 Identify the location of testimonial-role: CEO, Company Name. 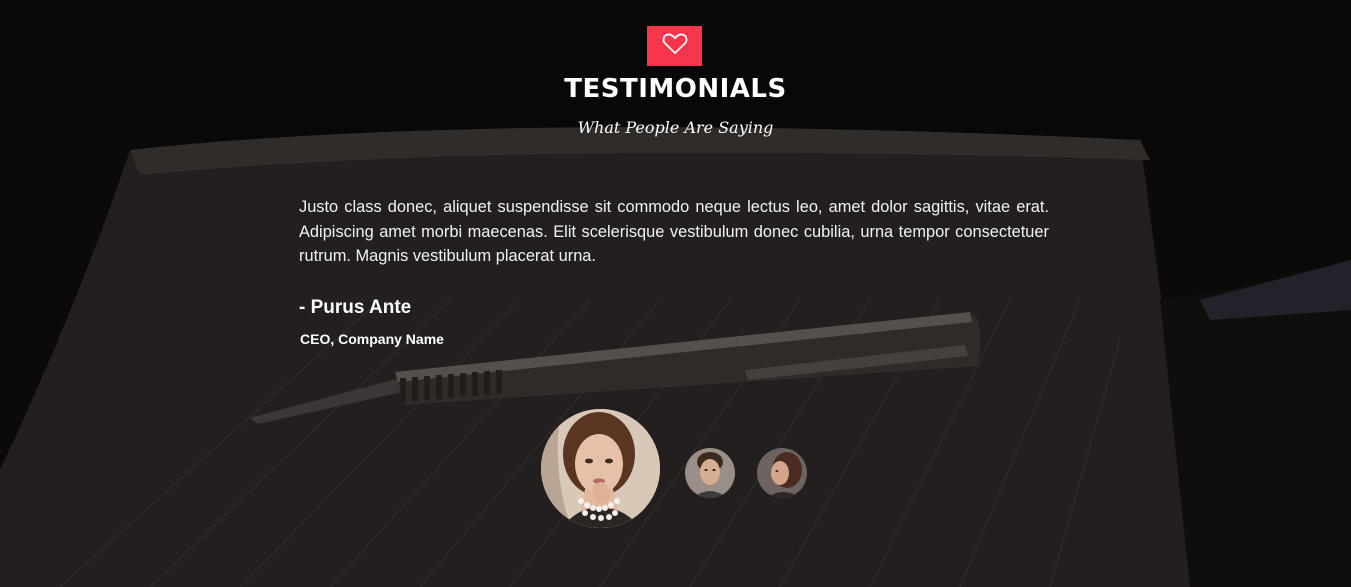
(372, 339).